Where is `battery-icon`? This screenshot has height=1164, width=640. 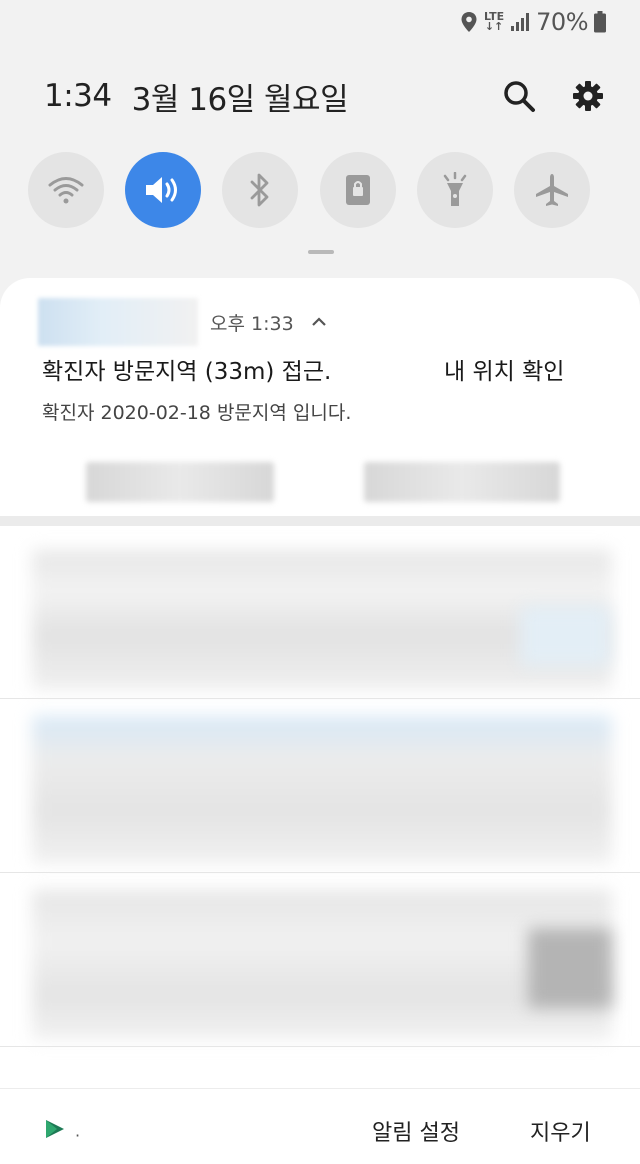 battery-icon is located at coordinates (600, 22).